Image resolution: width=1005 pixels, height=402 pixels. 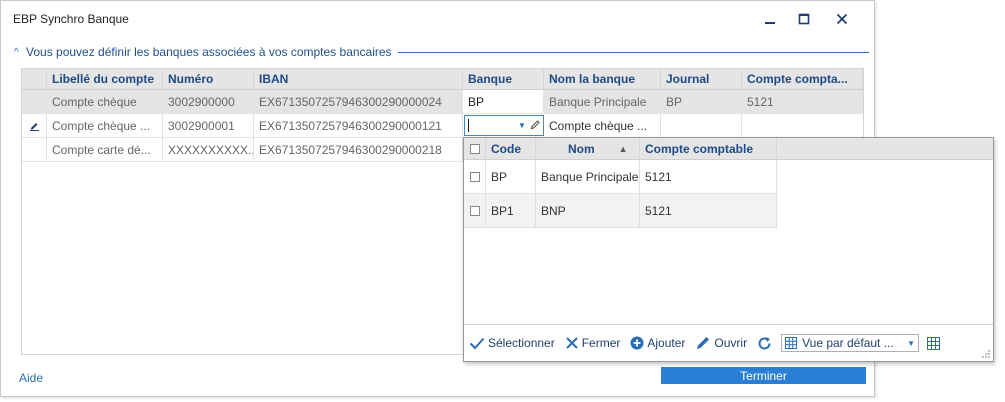 What do you see at coordinates (34, 79) in the screenshot?
I see `row-selector-header` at bounding box center [34, 79].